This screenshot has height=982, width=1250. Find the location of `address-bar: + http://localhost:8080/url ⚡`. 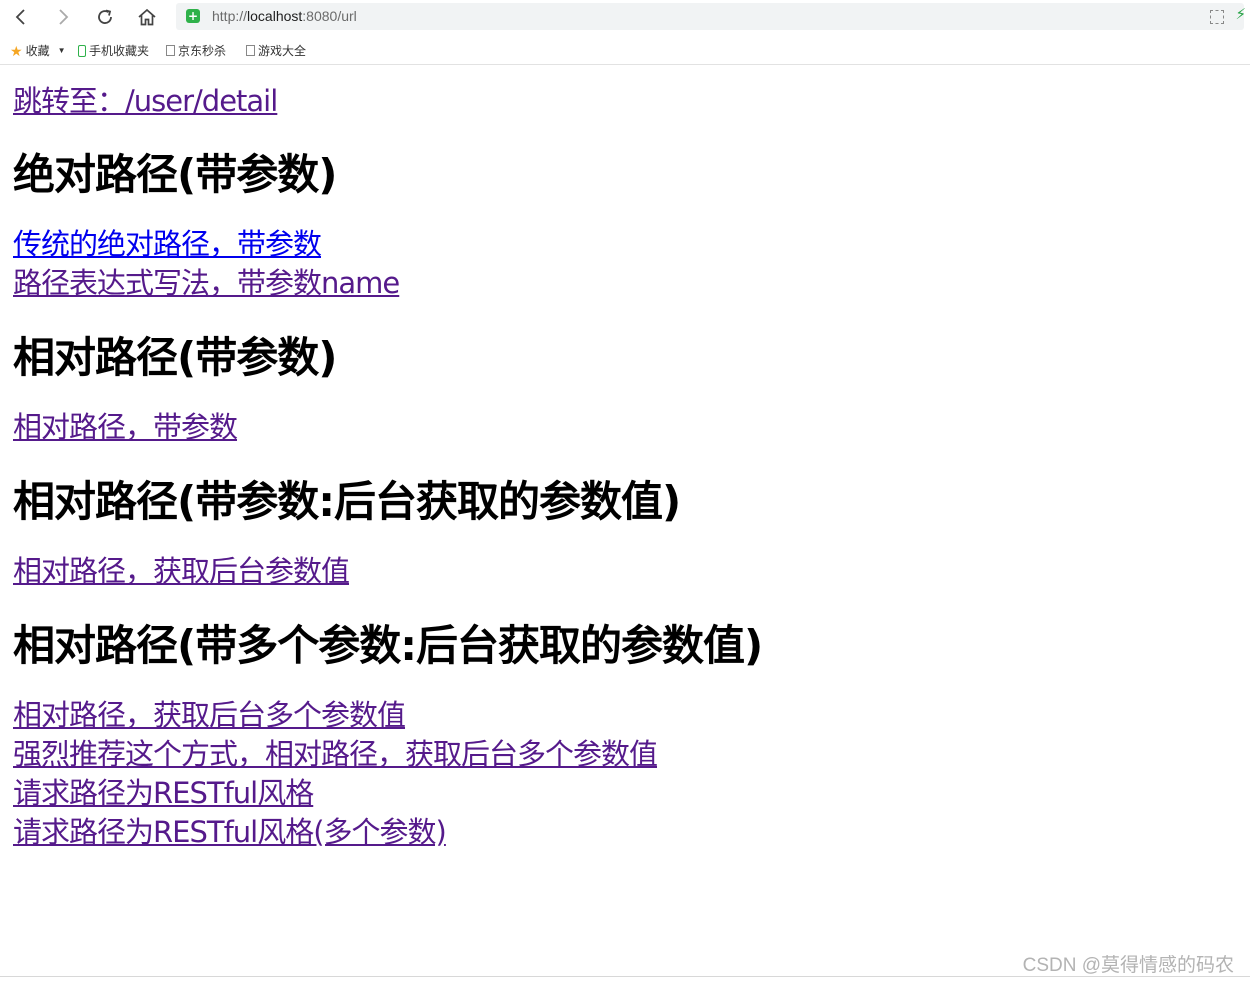

address-bar: + http://localhost:8080/url ⚡ is located at coordinates (711, 16).